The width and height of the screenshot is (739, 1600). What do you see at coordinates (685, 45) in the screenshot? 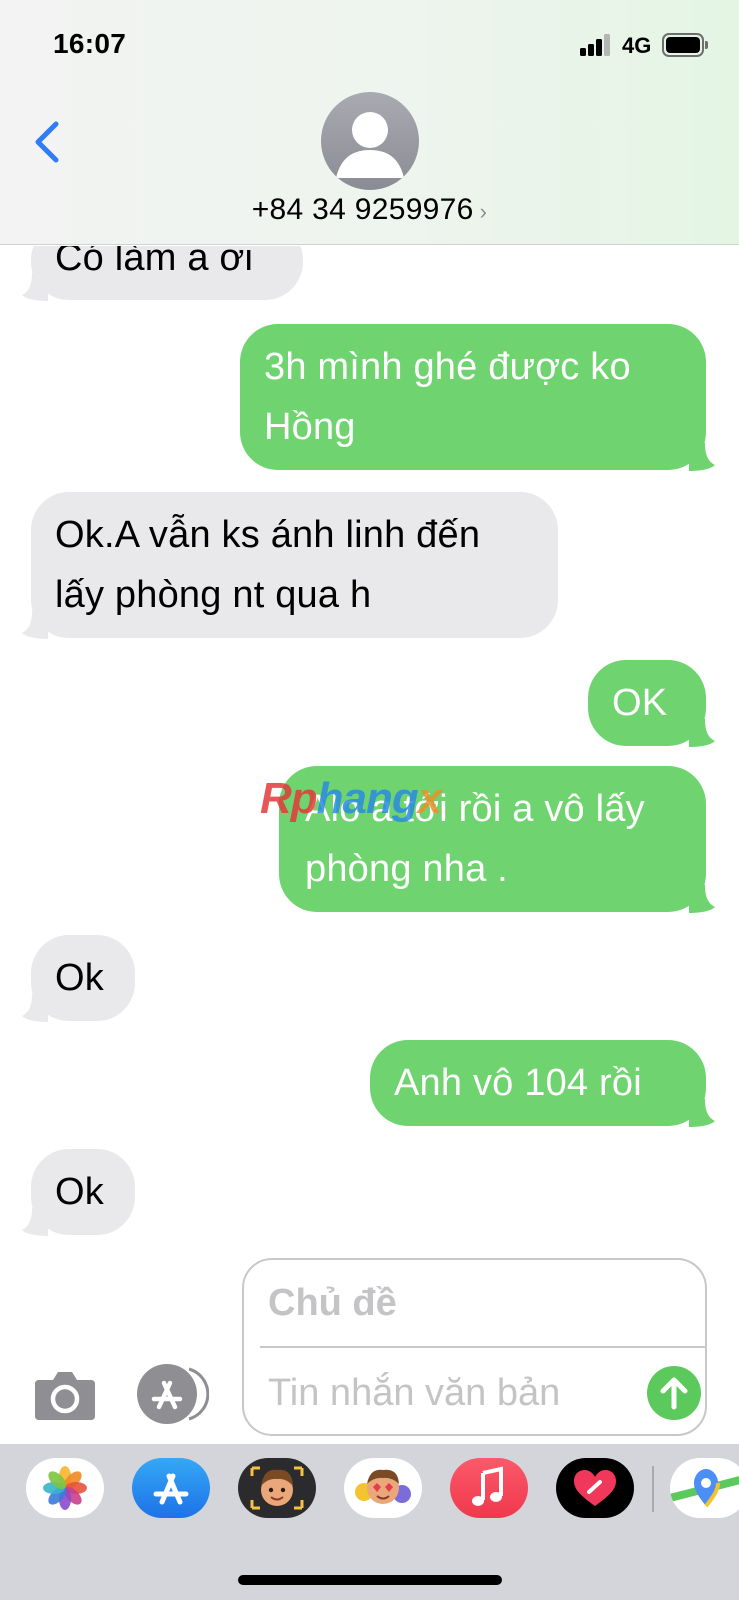
I see `battery-icon` at bounding box center [685, 45].